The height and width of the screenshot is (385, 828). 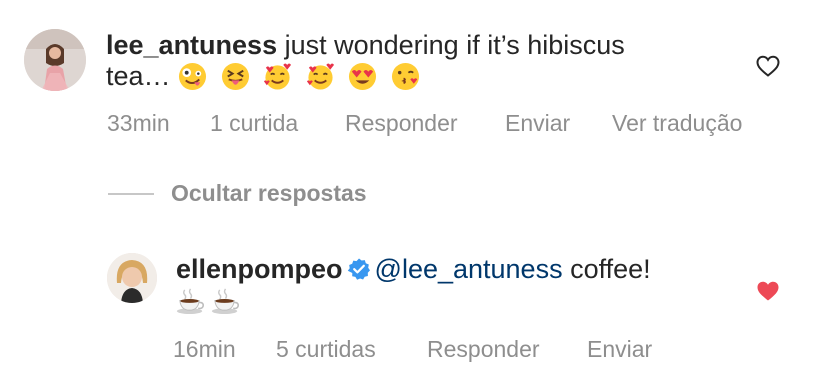 I want to click on comment-timestamp: 16min, so click(x=204, y=349).